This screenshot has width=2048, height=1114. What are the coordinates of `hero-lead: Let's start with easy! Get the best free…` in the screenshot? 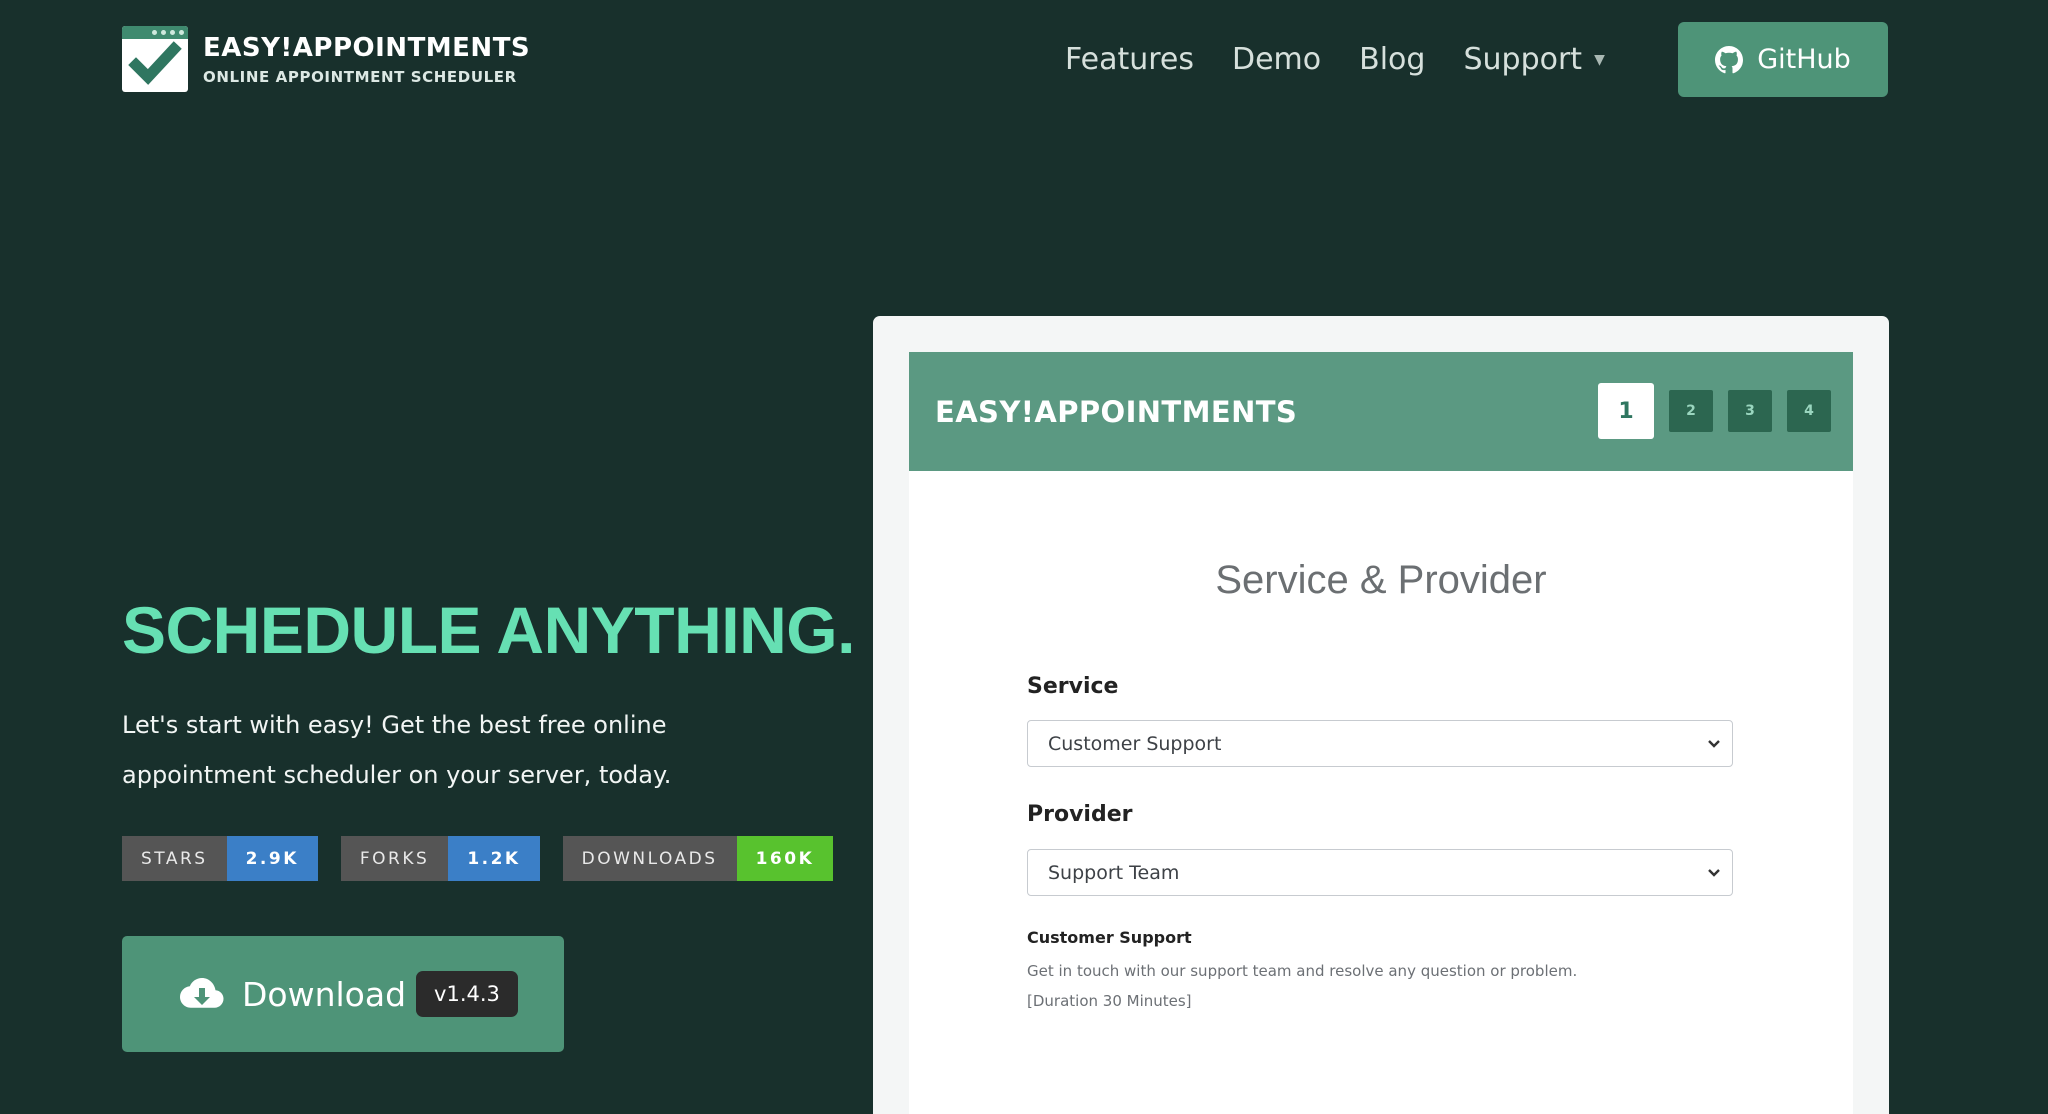 It's located at (397, 750).